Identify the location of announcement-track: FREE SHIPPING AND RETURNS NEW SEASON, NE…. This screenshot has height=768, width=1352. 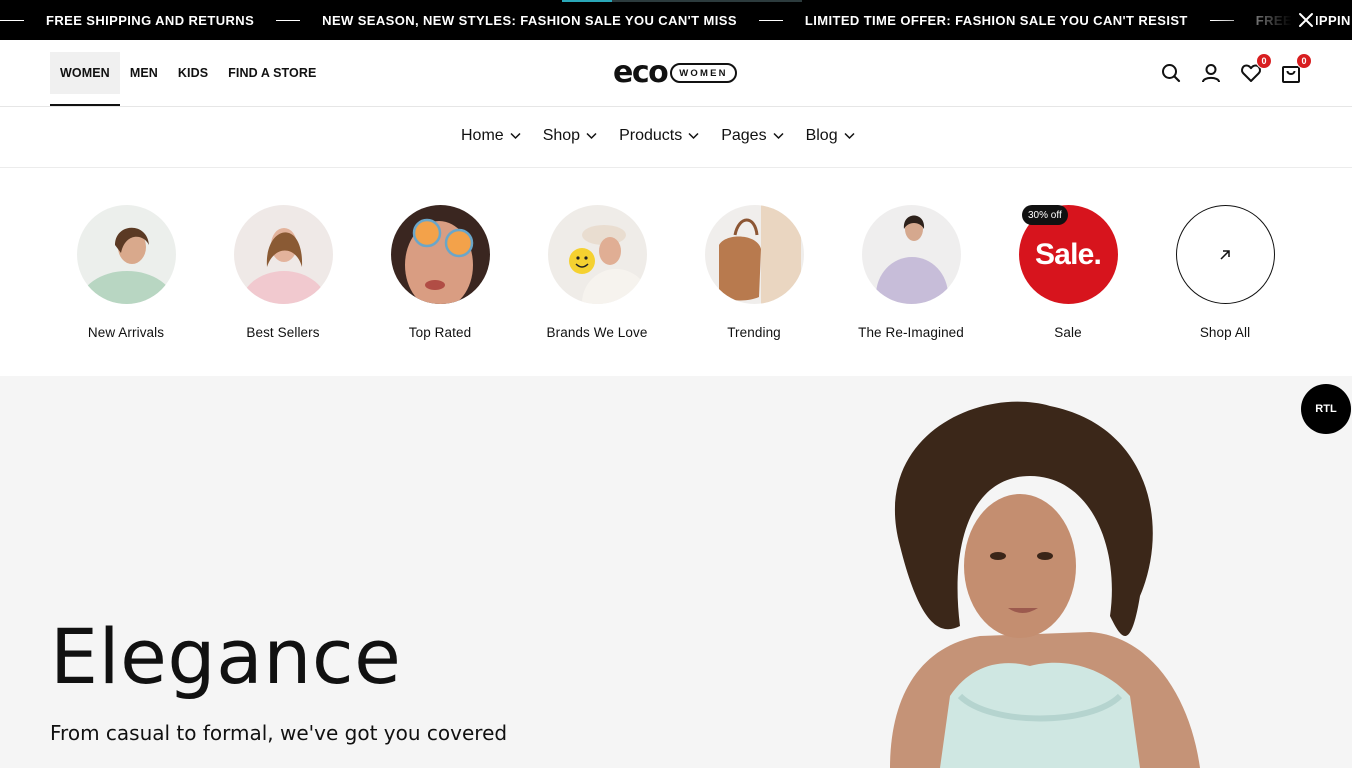
(675, 20).